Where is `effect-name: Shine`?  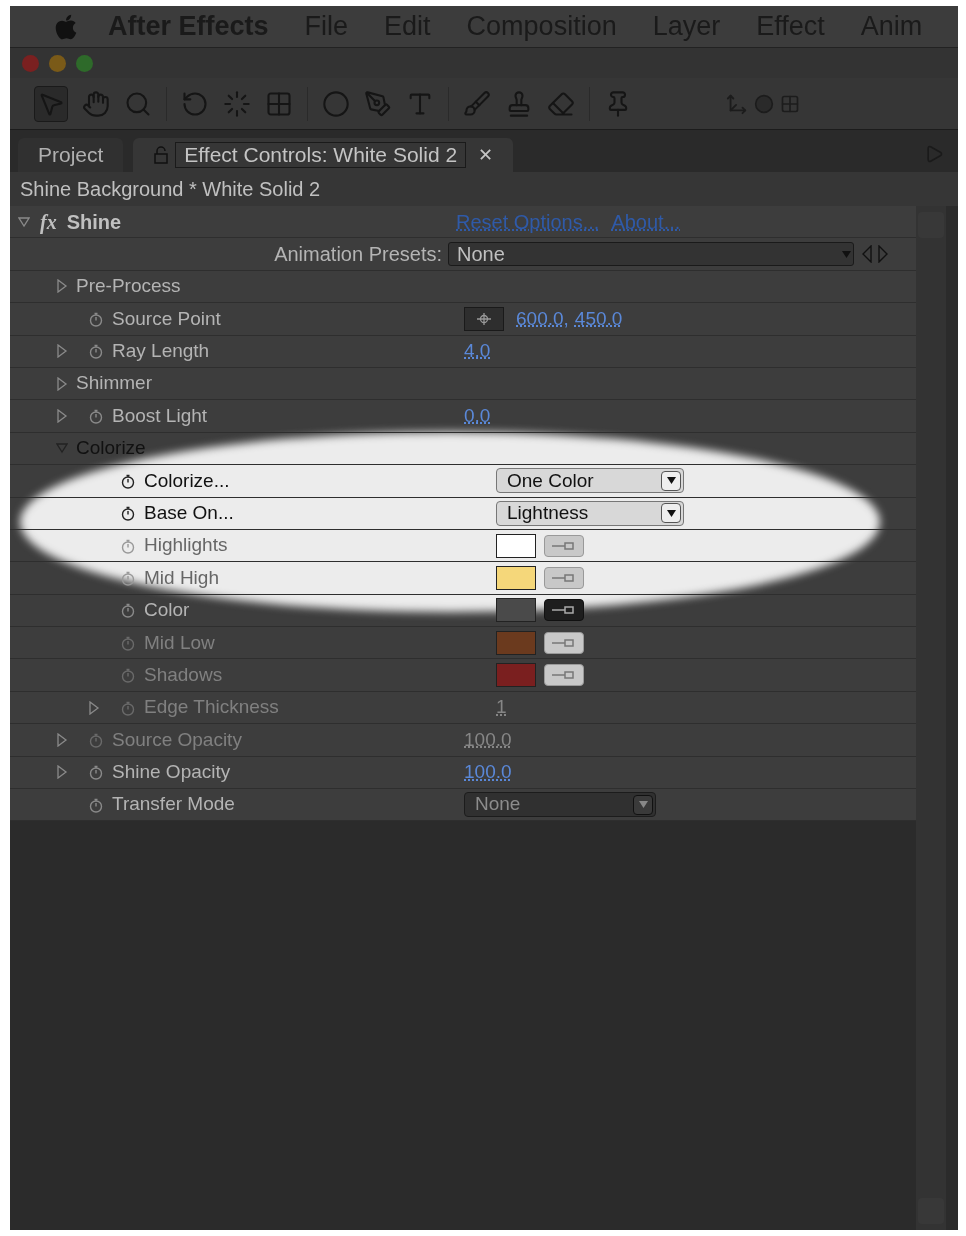
effect-name: Shine is located at coordinates (94, 222).